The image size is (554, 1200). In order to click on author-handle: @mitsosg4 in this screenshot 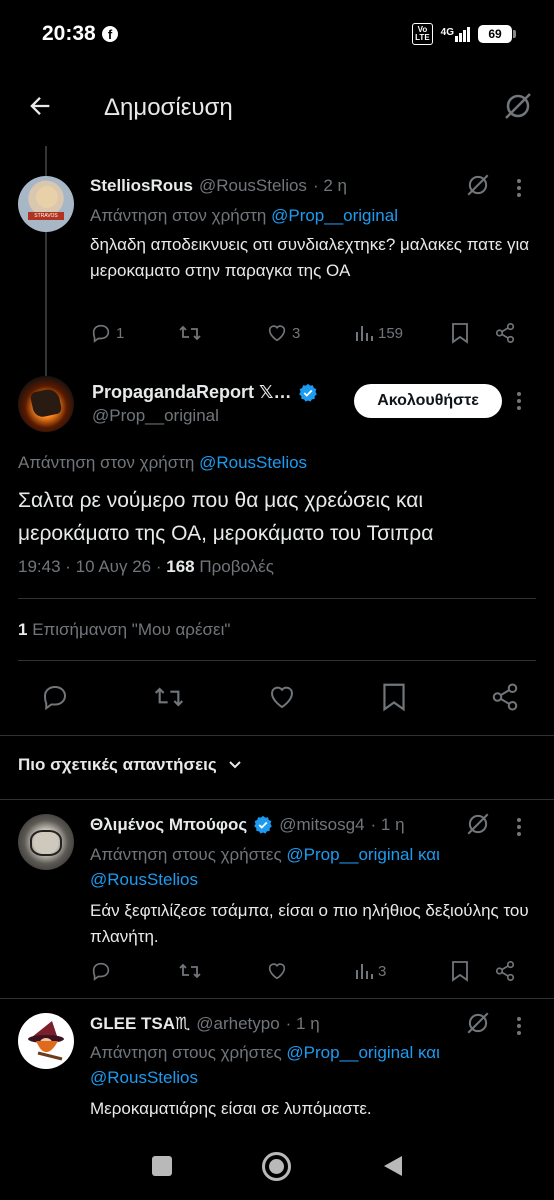, I will do `click(321, 825)`.